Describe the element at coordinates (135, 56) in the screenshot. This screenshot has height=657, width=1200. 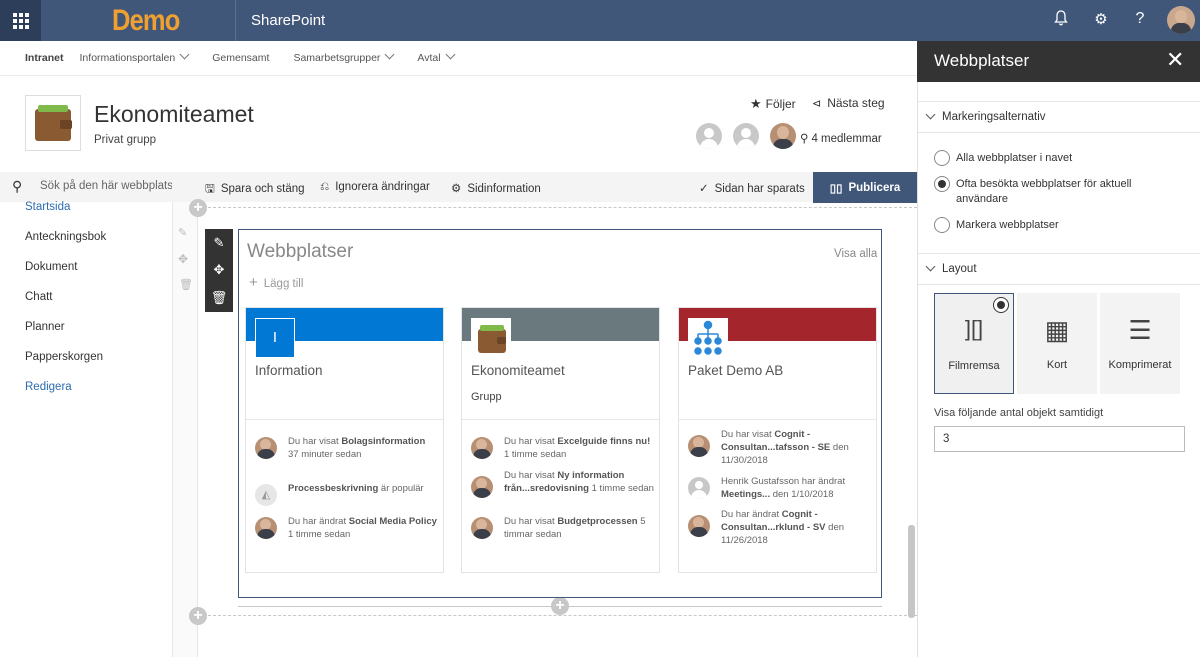
I see `nav-informationsportalen: Informationsportalen` at that location.